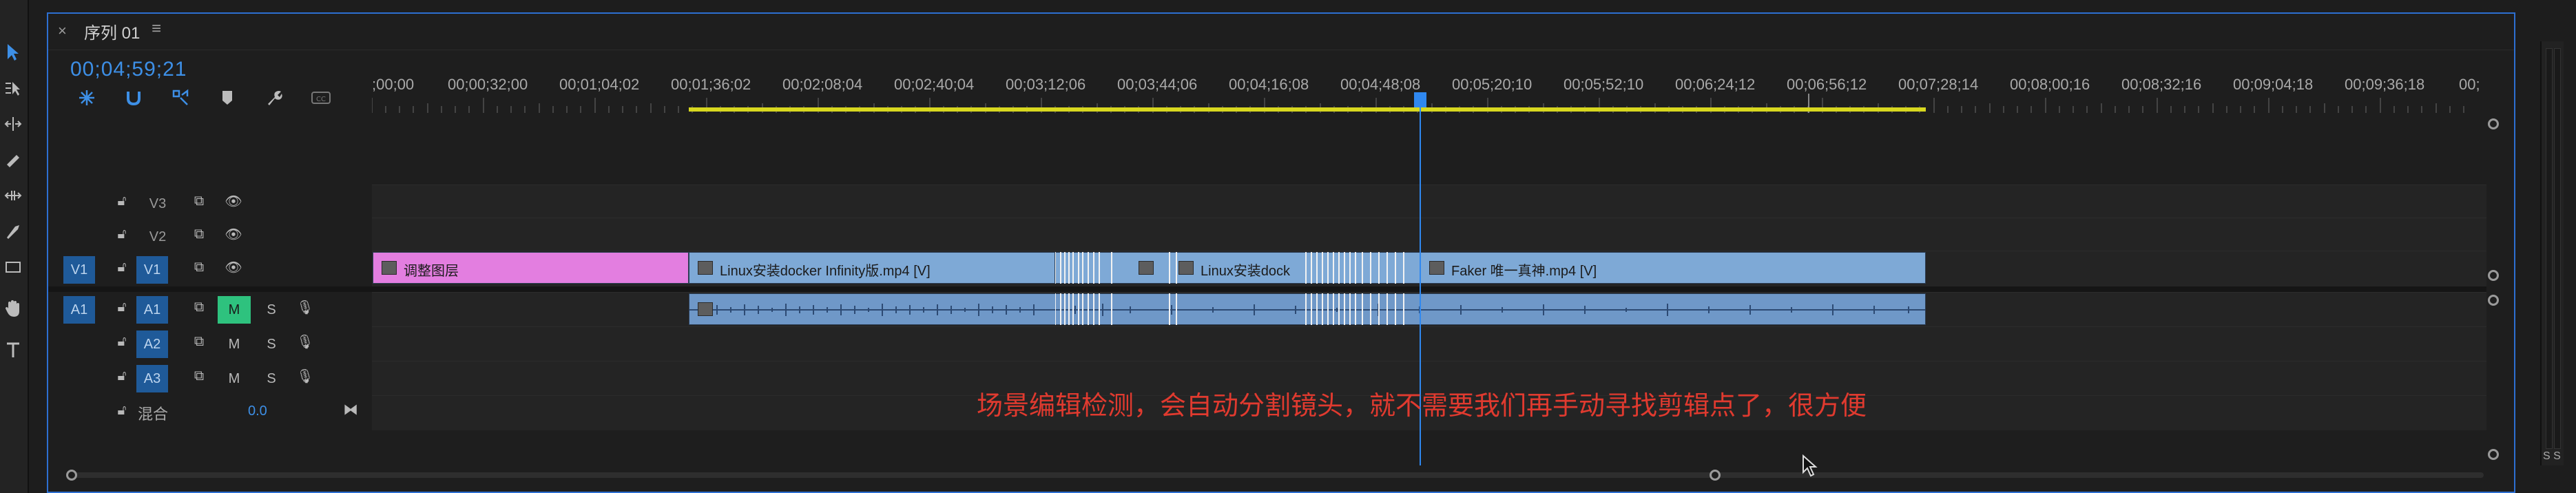 This screenshot has width=2576, height=493. Describe the element at coordinates (1429, 234) in the screenshot. I see `track-lane-v2` at that location.